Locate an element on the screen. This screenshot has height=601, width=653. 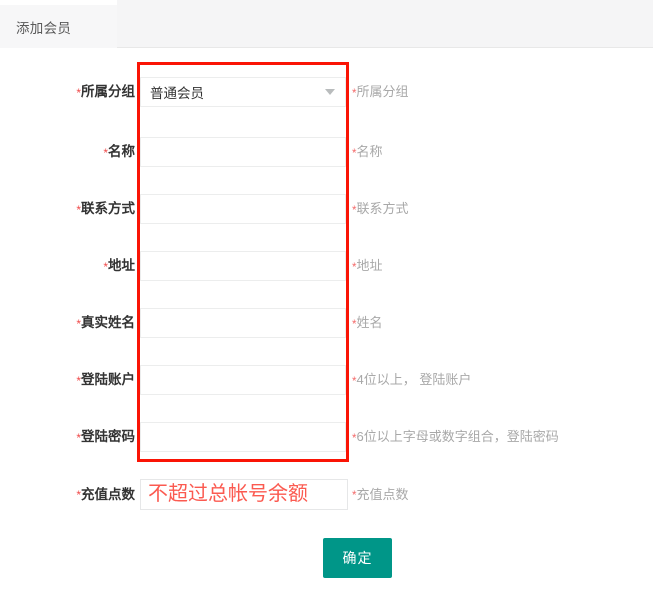
hint-realname: *姓名 is located at coordinates (367, 323).